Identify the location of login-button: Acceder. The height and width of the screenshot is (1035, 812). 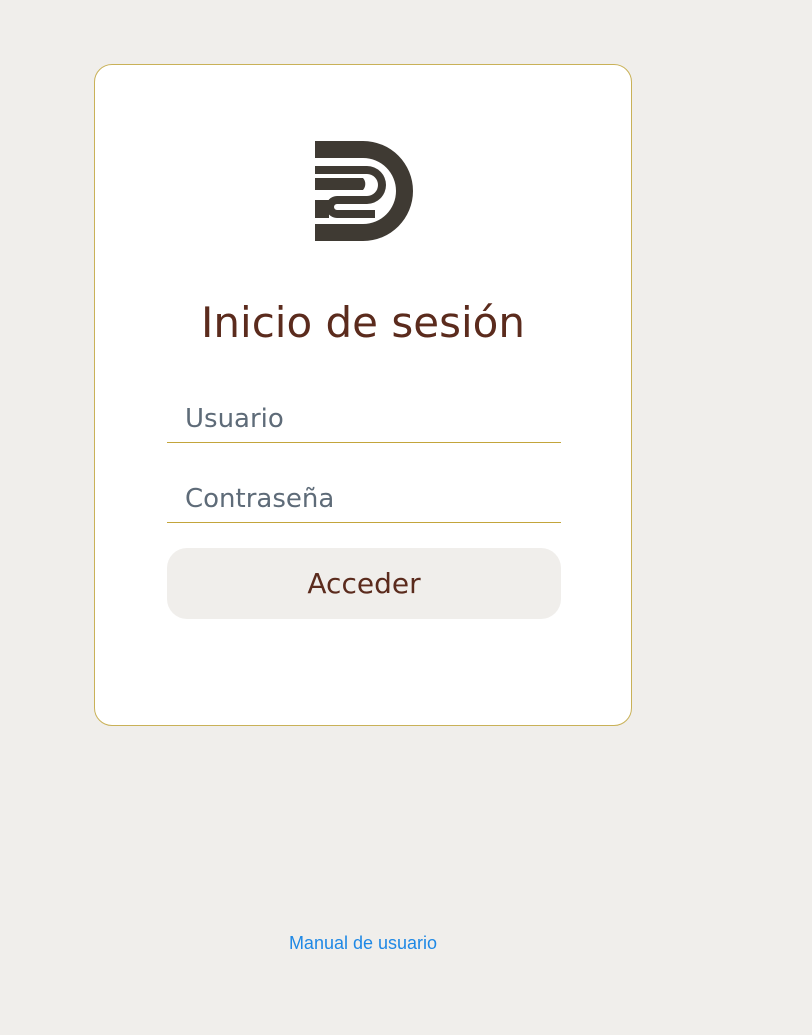
(364, 583).